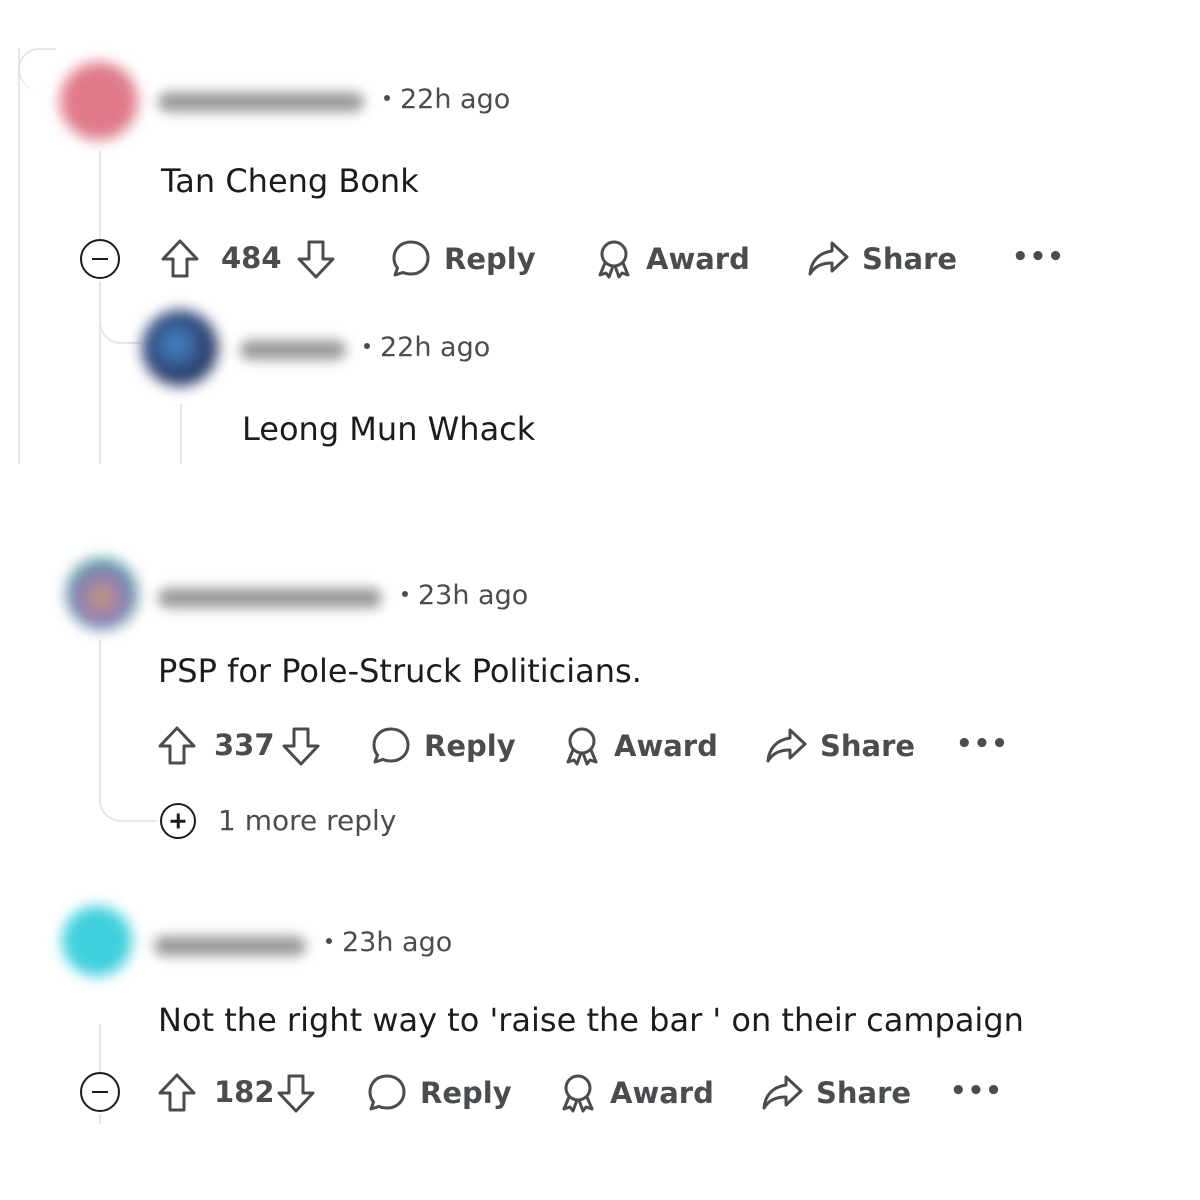 This screenshot has height=1200, width=1200. What do you see at coordinates (19, 256) in the screenshot?
I see `thread-line-outer` at bounding box center [19, 256].